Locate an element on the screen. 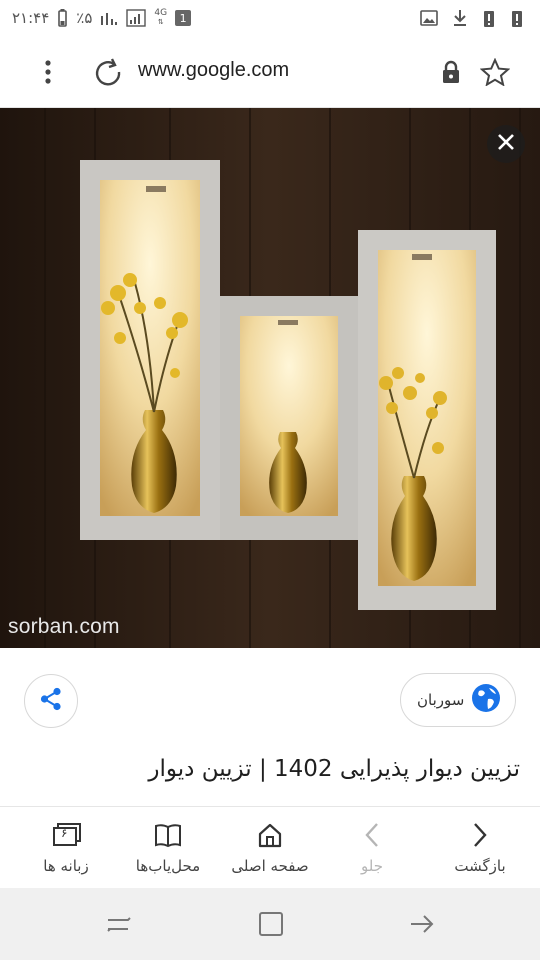  address-bar: www.google.com is located at coordinates (270, 72).